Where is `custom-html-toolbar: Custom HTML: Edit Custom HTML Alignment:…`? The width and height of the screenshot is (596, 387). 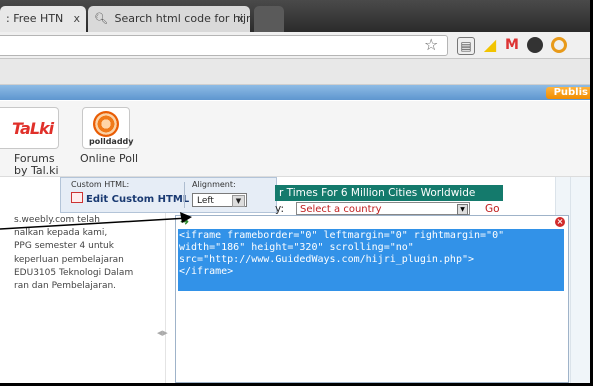
custom-html-toolbar: Custom HTML: Edit Custom HTML Alignment:… is located at coordinates (168, 195).